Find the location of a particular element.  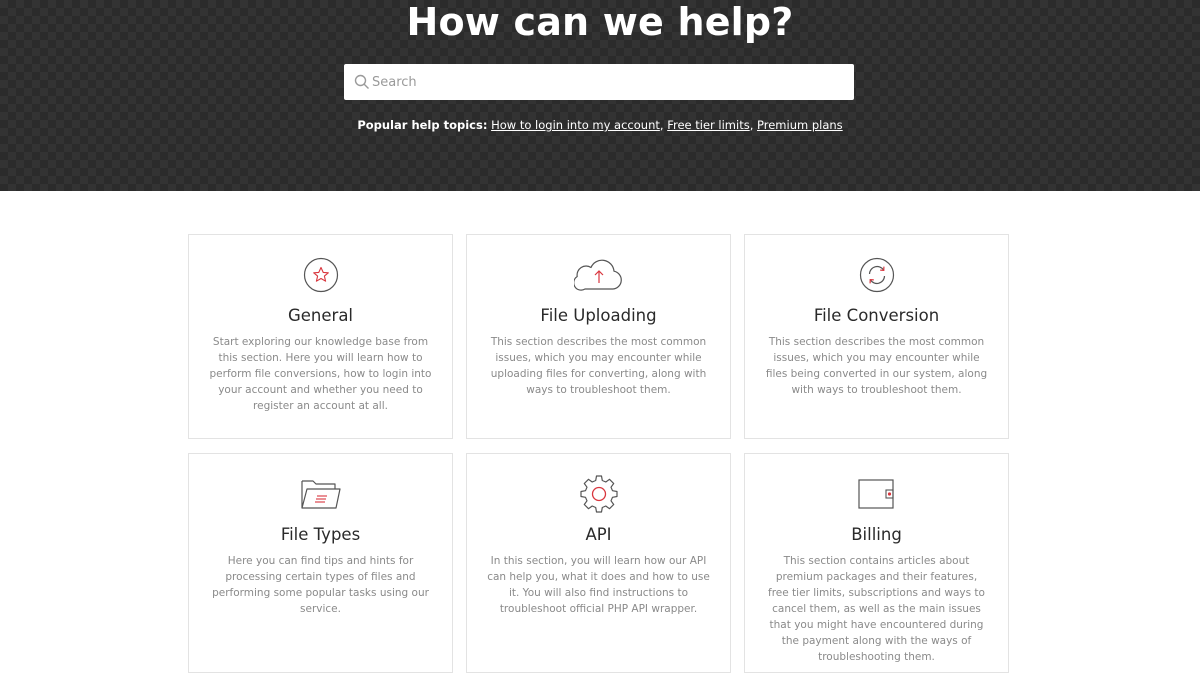

star-icon is located at coordinates (320, 275).